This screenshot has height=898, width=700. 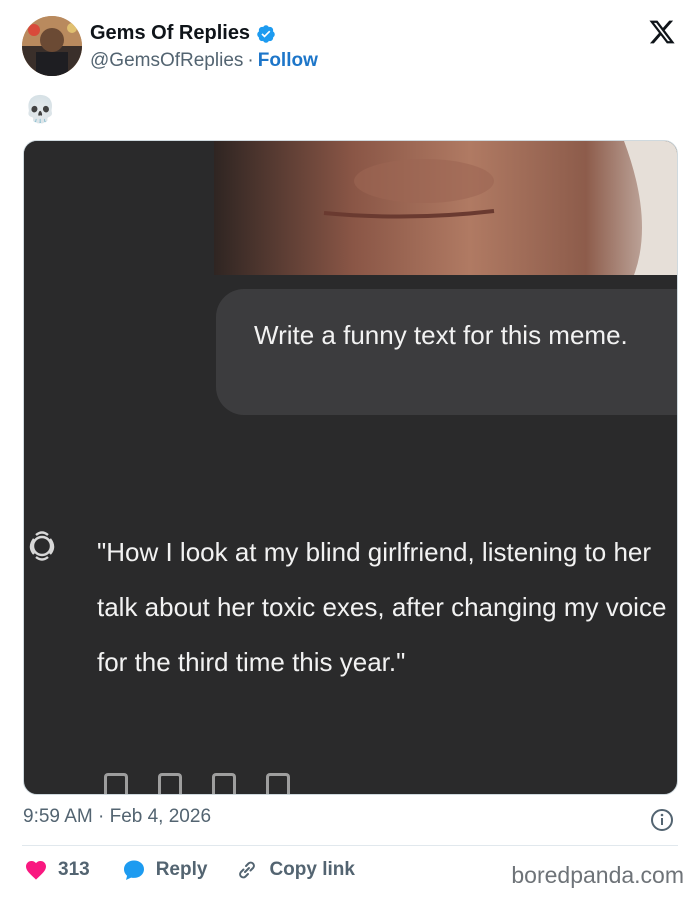 I want to click on action-bar: 313 Reply Copy link, so click(x=203, y=870).